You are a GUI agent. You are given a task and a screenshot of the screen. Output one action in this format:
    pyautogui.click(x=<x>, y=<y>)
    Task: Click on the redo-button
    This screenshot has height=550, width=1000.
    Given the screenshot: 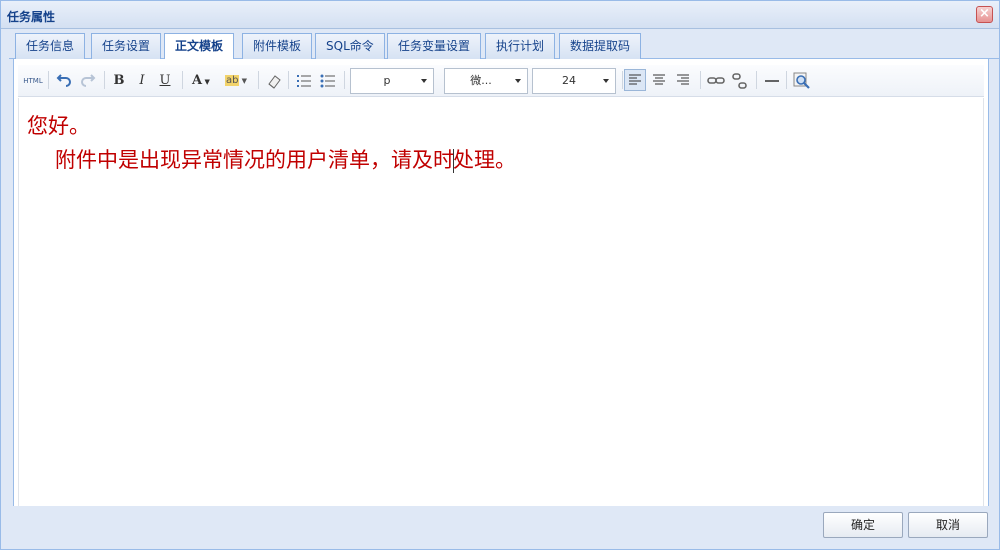 What is the action you would take?
    pyautogui.click(x=87, y=80)
    